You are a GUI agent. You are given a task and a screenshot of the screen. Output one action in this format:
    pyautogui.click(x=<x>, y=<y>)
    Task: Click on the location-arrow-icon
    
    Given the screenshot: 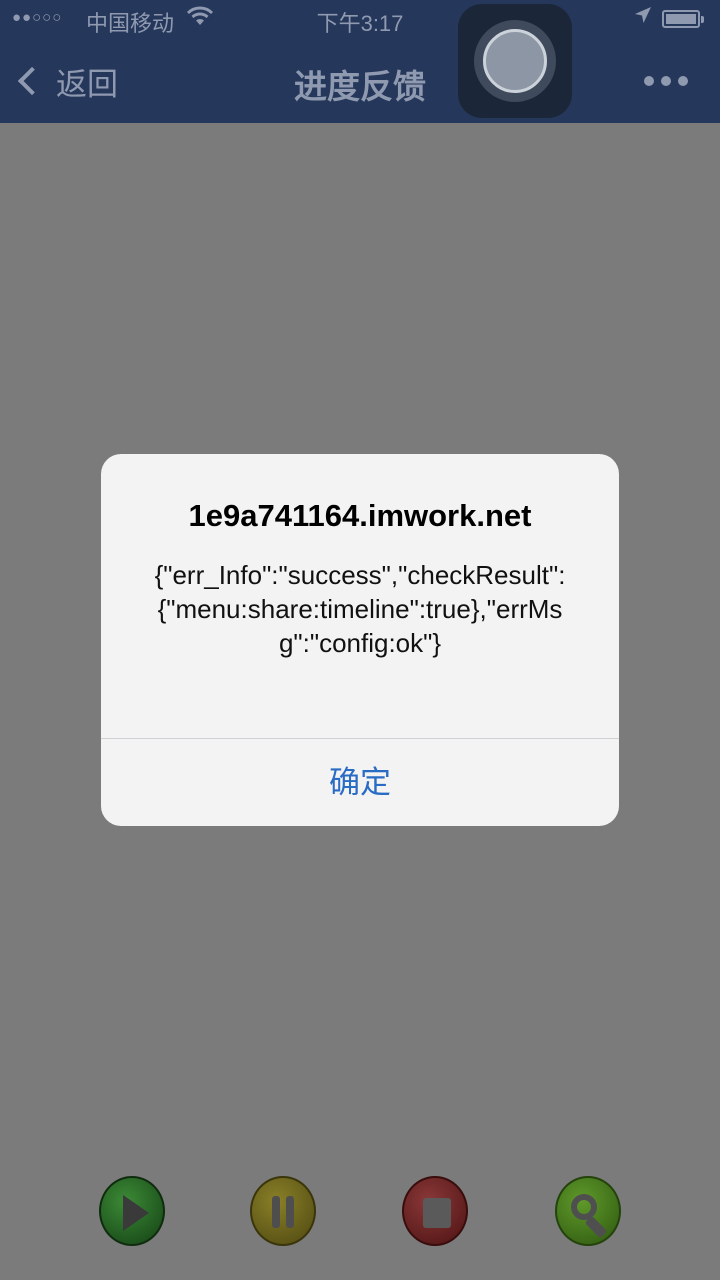 What is the action you would take?
    pyautogui.click(x=643, y=17)
    